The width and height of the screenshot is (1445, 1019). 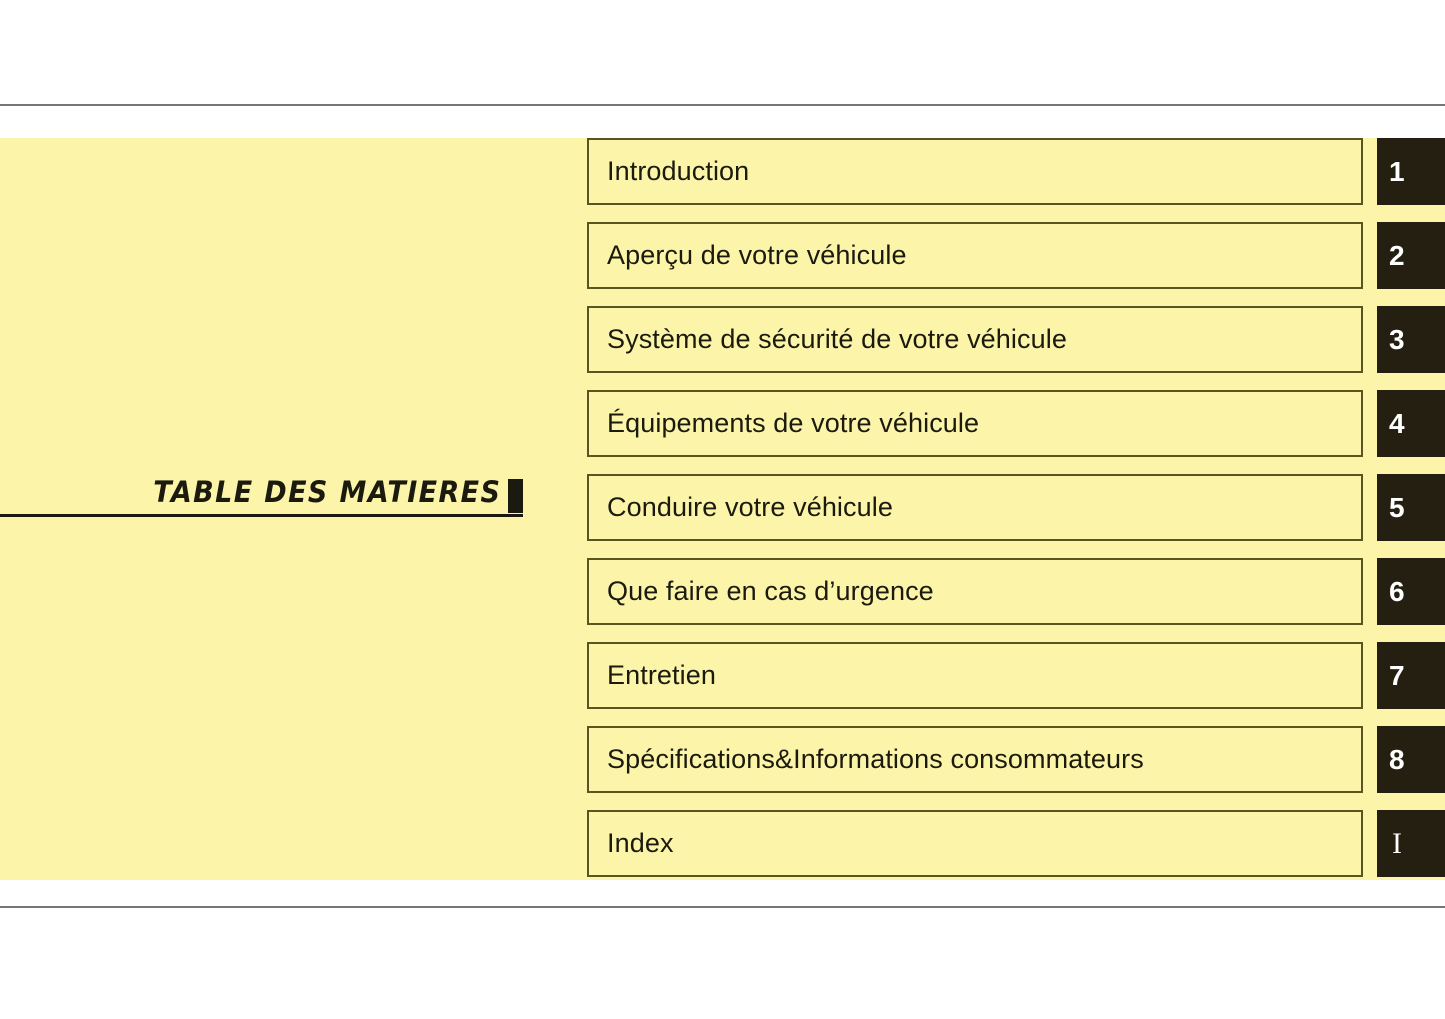 What do you see at coordinates (975, 255) in the screenshot?
I see `toc-entry-2: Aperçu de votre véhicule` at bounding box center [975, 255].